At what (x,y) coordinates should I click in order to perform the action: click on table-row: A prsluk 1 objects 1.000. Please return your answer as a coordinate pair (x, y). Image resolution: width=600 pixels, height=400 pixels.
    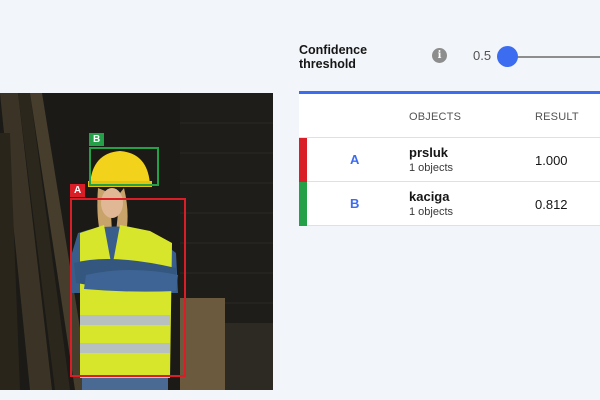
    Looking at the image, I should click on (449, 160).